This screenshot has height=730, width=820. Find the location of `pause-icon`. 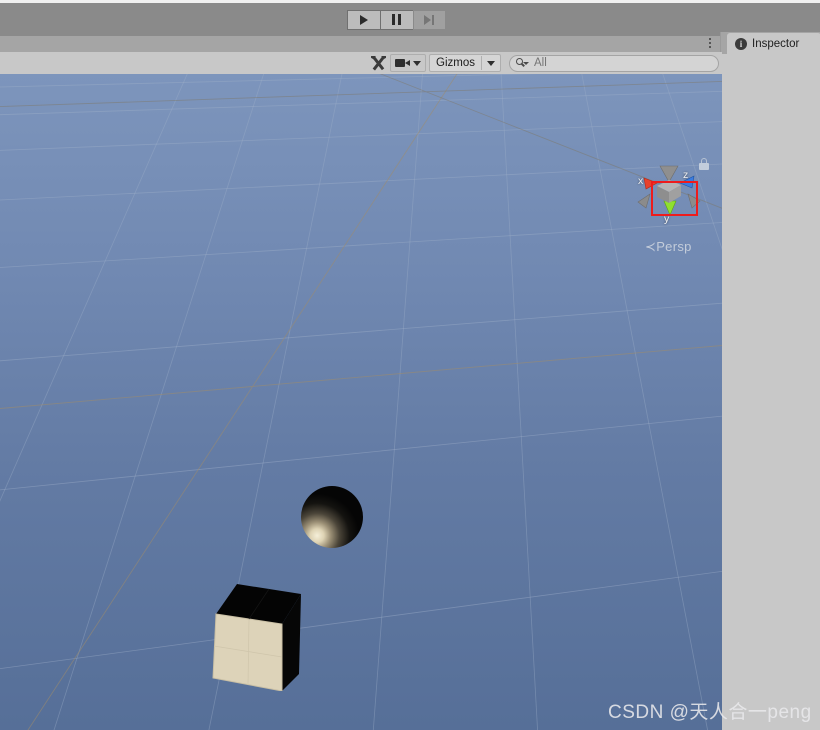

pause-icon is located at coordinates (396, 19).